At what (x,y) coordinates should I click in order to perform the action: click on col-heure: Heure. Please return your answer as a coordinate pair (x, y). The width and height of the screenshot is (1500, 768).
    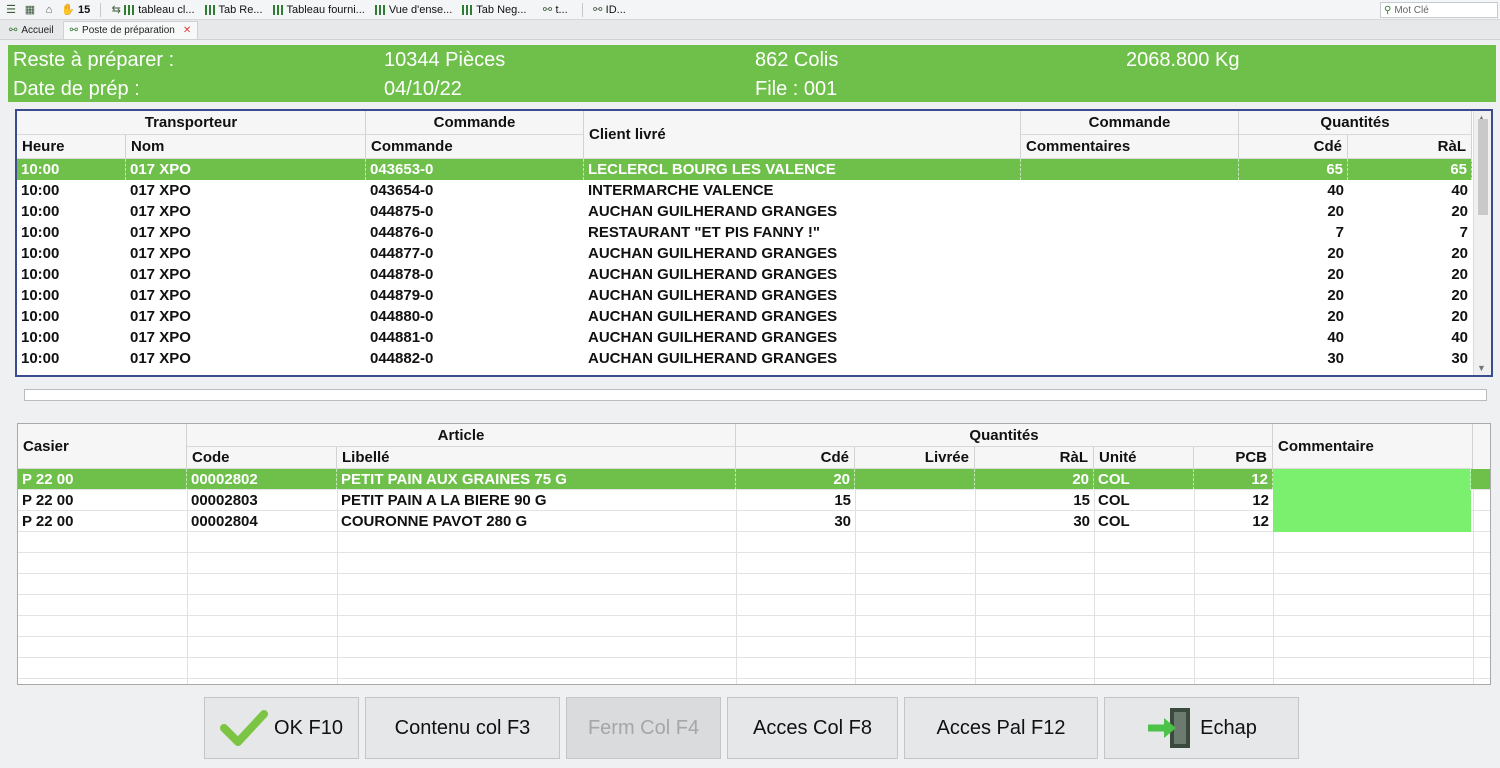
    Looking at the image, I should click on (71, 147).